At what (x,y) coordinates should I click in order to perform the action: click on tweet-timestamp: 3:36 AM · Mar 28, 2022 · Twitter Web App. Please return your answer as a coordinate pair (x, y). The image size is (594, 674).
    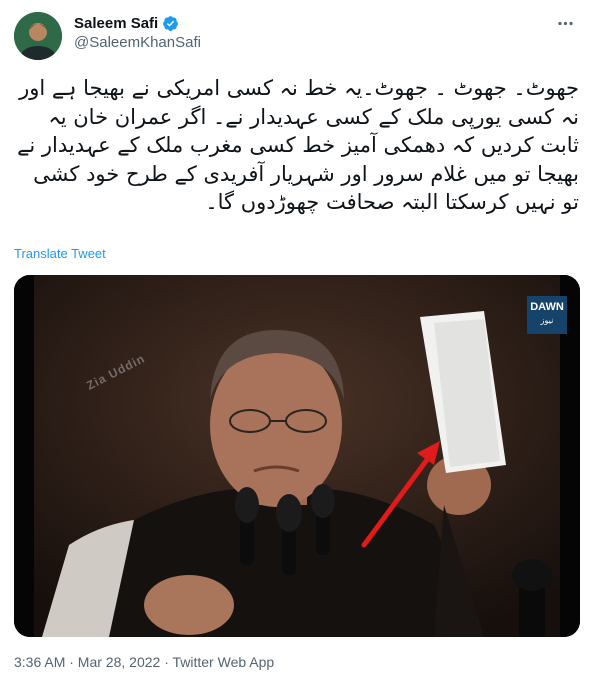
    Looking at the image, I should click on (144, 662).